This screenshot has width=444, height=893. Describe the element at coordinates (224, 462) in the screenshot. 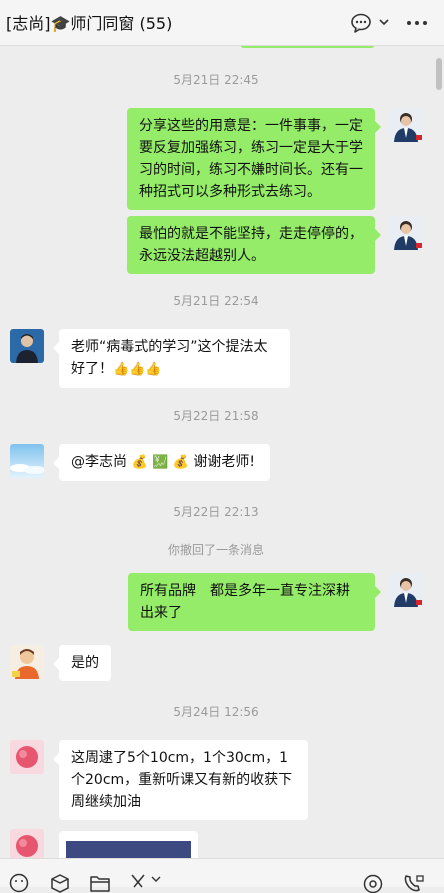

I see `message-text: 谢谢老师!` at that location.